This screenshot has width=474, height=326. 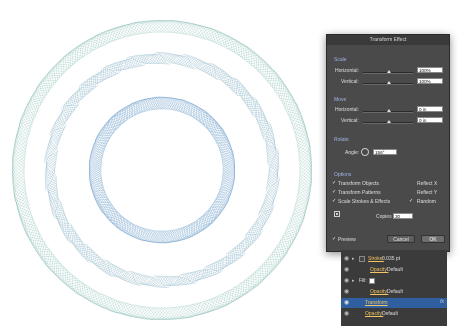 What do you see at coordinates (433, 239) in the screenshot?
I see `ok-button: OK` at bounding box center [433, 239].